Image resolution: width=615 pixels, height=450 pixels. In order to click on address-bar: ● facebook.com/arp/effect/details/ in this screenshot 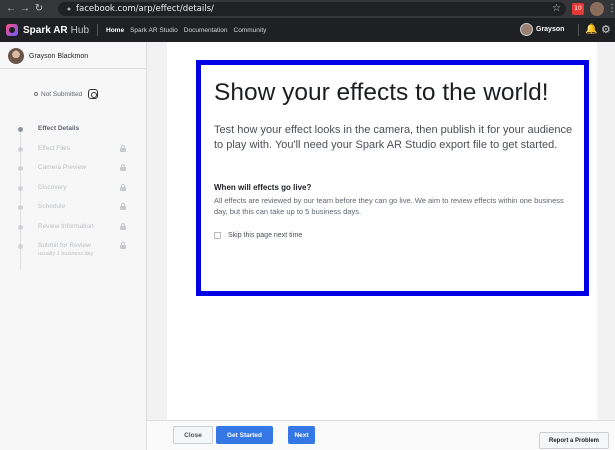, I will do `click(312, 9)`.